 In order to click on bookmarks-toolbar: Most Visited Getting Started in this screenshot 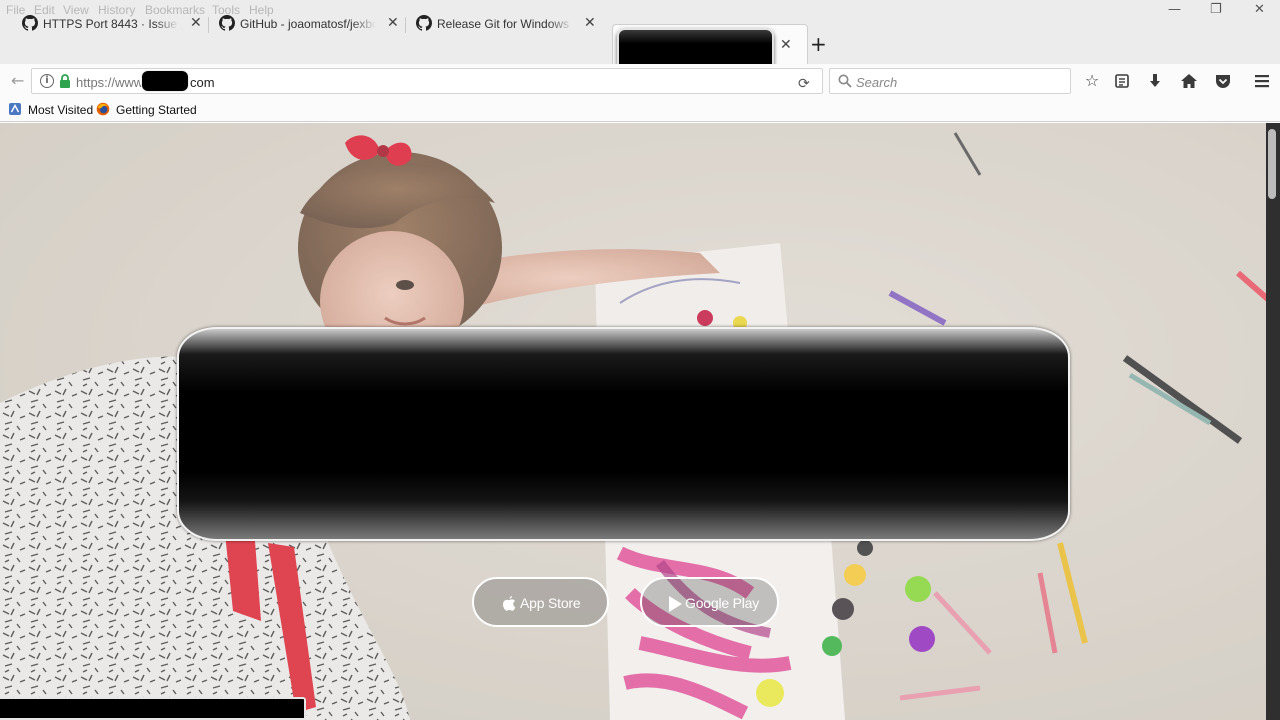, I will do `click(640, 110)`.